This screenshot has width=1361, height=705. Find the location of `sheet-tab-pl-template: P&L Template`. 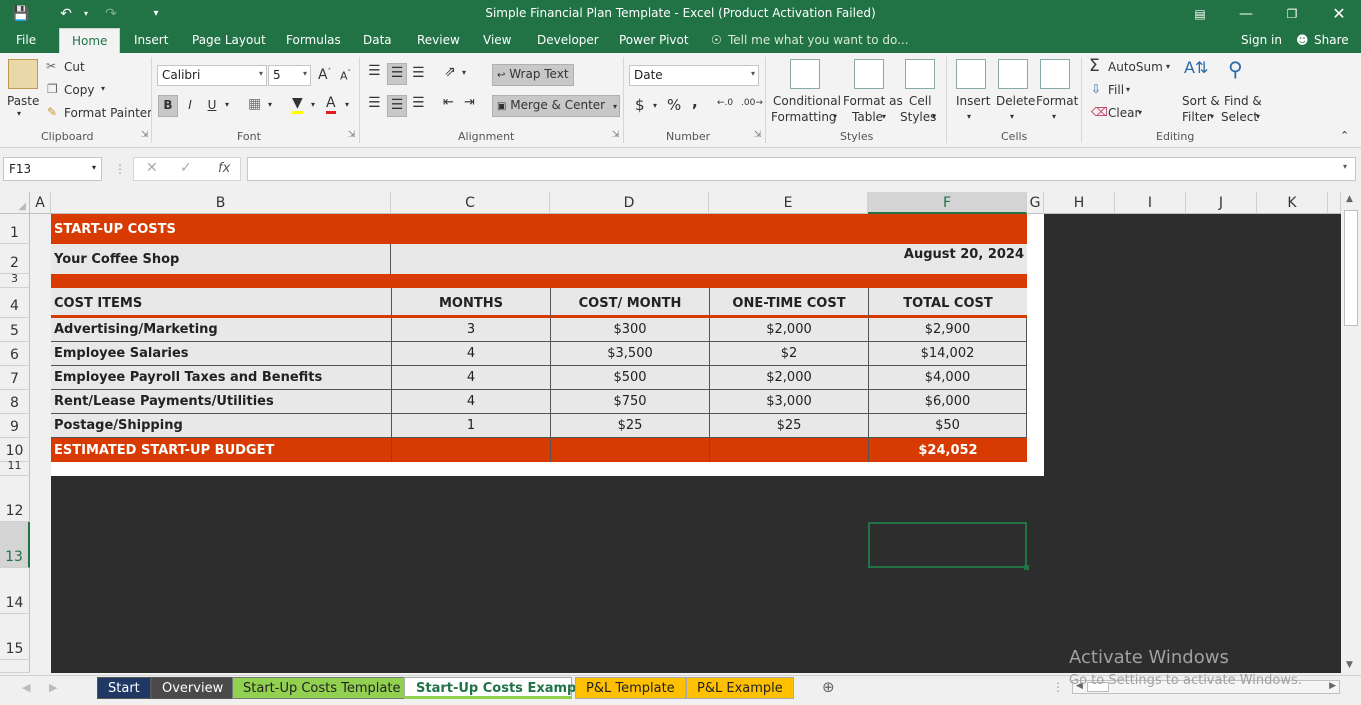

sheet-tab-pl-template: P&L Template is located at coordinates (630, 688).